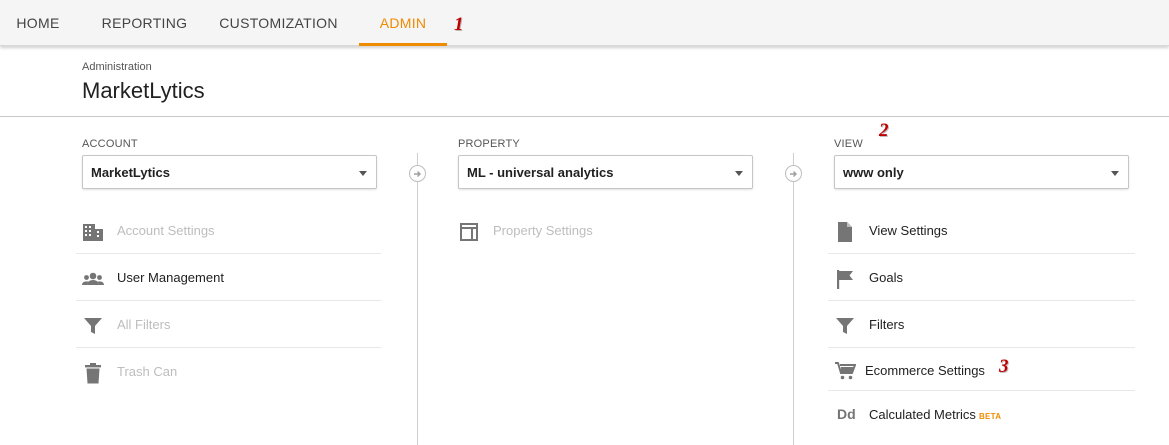  What do you see at coordinates (845, 371) in the screenshot?
I see `cart-icon` at bounding box center [845, 371].